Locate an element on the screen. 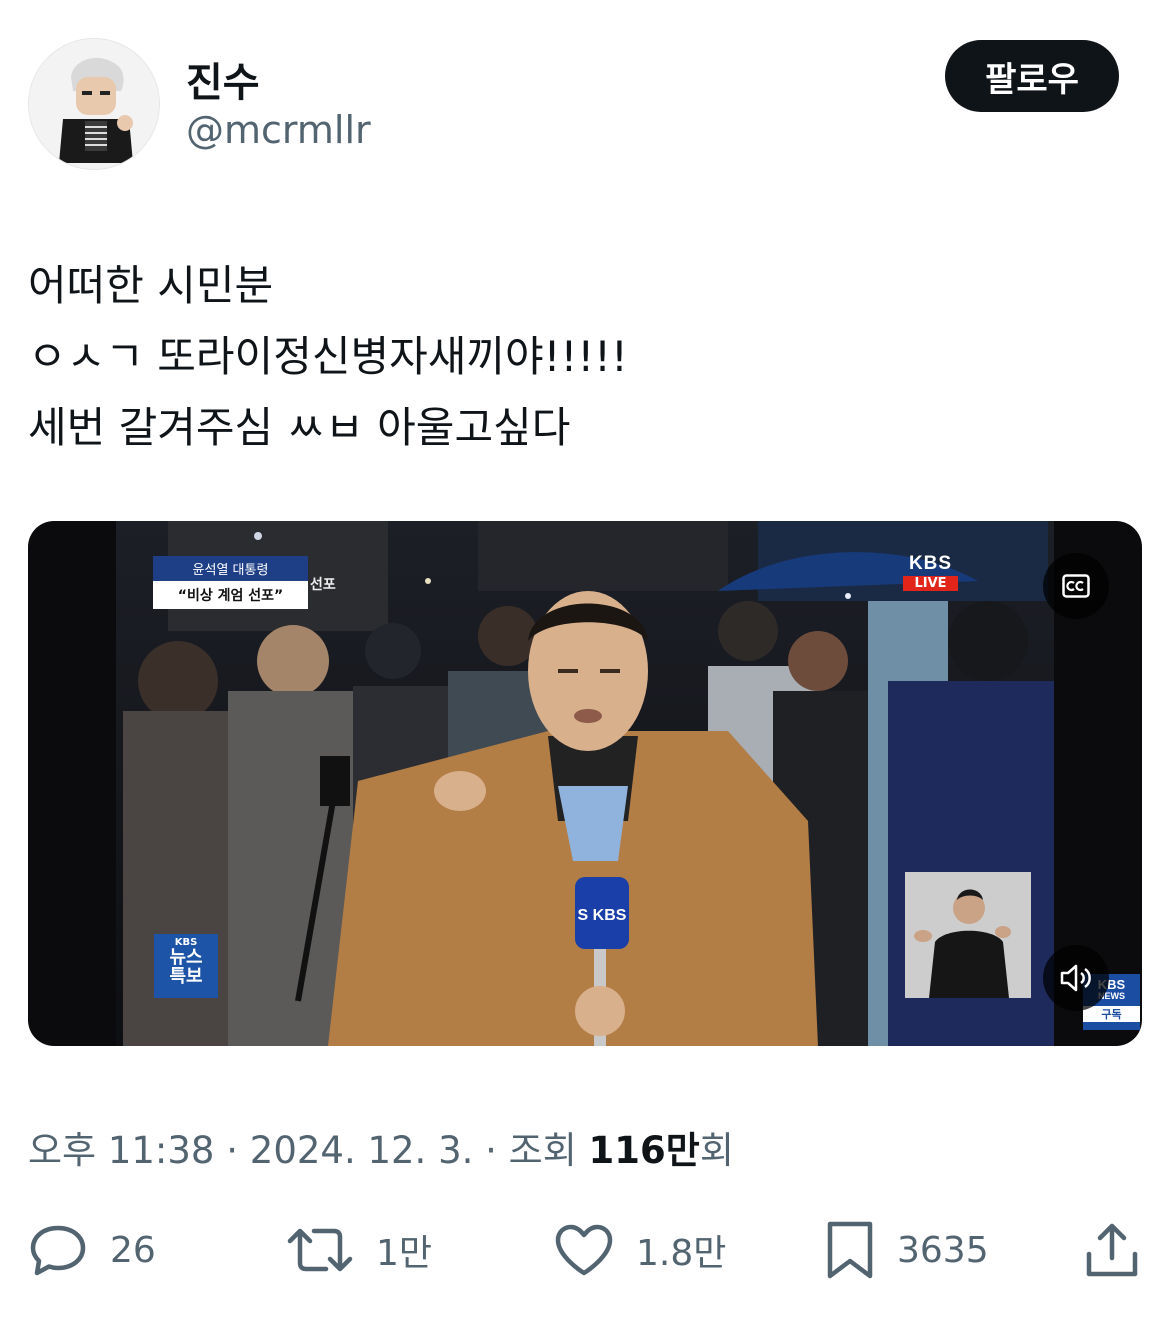  tweet-meta: 오후 11:38 · 2024. 12. 3. · 조회 116만회 is located at coordinates (381, 1147).